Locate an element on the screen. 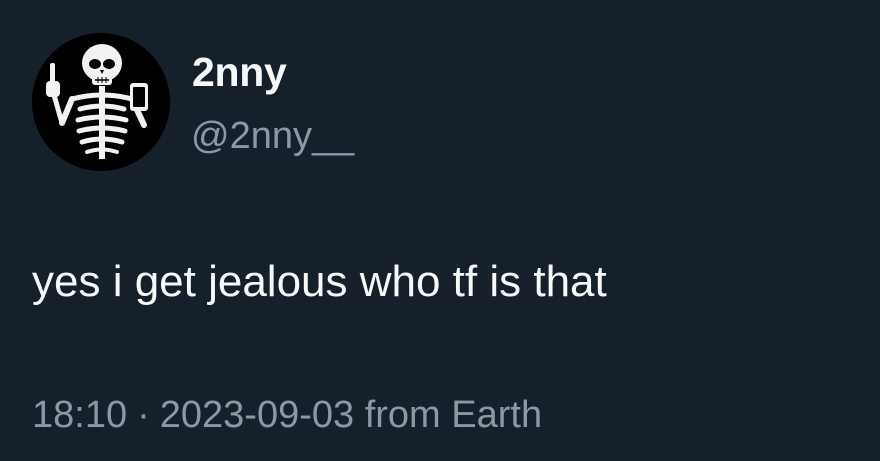 This screenshot has height=461, width=880. tweet-time: 18:10 is located at coordinates (79, 415).